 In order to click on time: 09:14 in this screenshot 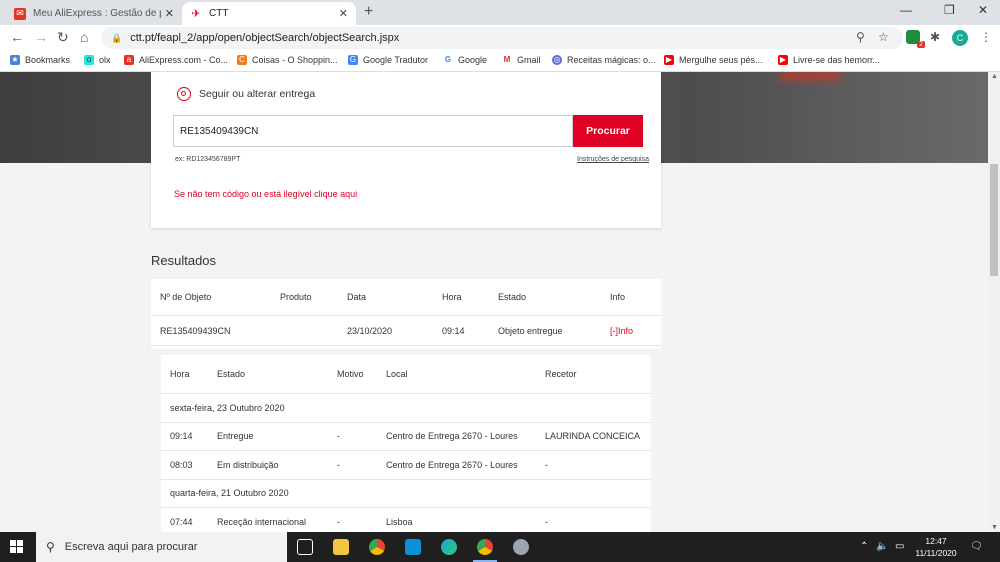, I will do `click(453, 330)`.